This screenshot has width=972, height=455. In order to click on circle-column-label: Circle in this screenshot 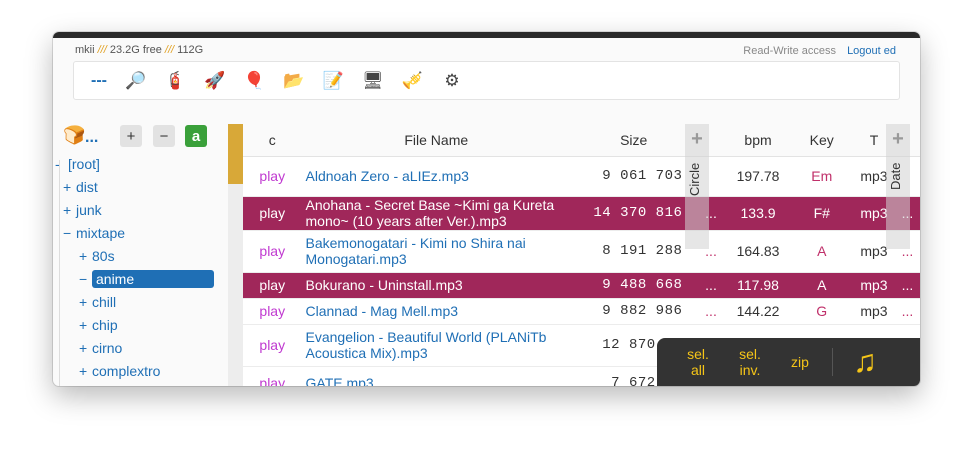, I will do `click(694, 179)`.